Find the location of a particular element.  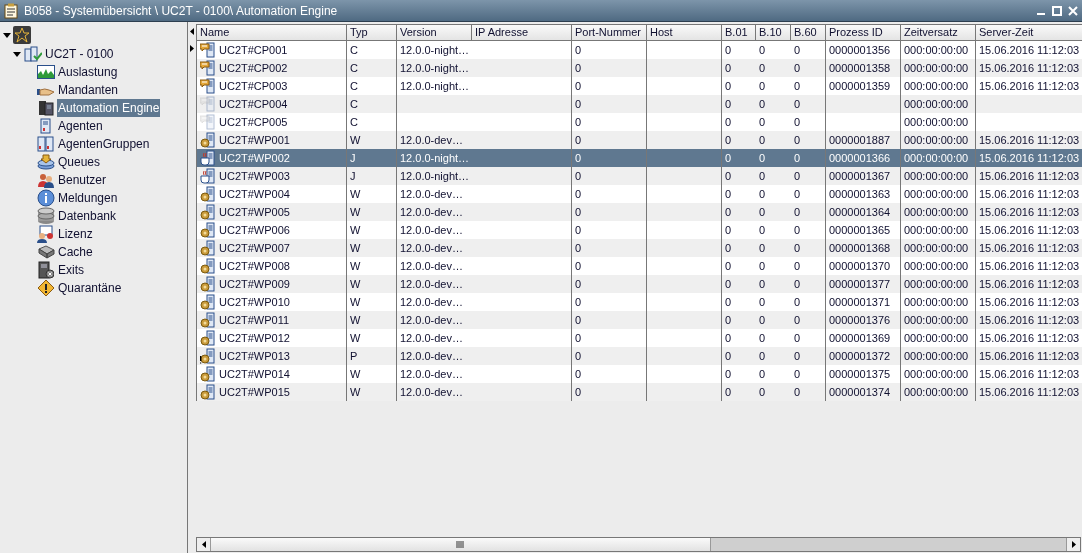

table-row: UC2T#CP001 C 12.0.0-night… 0 0 0 0 0000001356 000:00:00:00 15.06.2016 11:12:03 is located at coordinates (639, 50).